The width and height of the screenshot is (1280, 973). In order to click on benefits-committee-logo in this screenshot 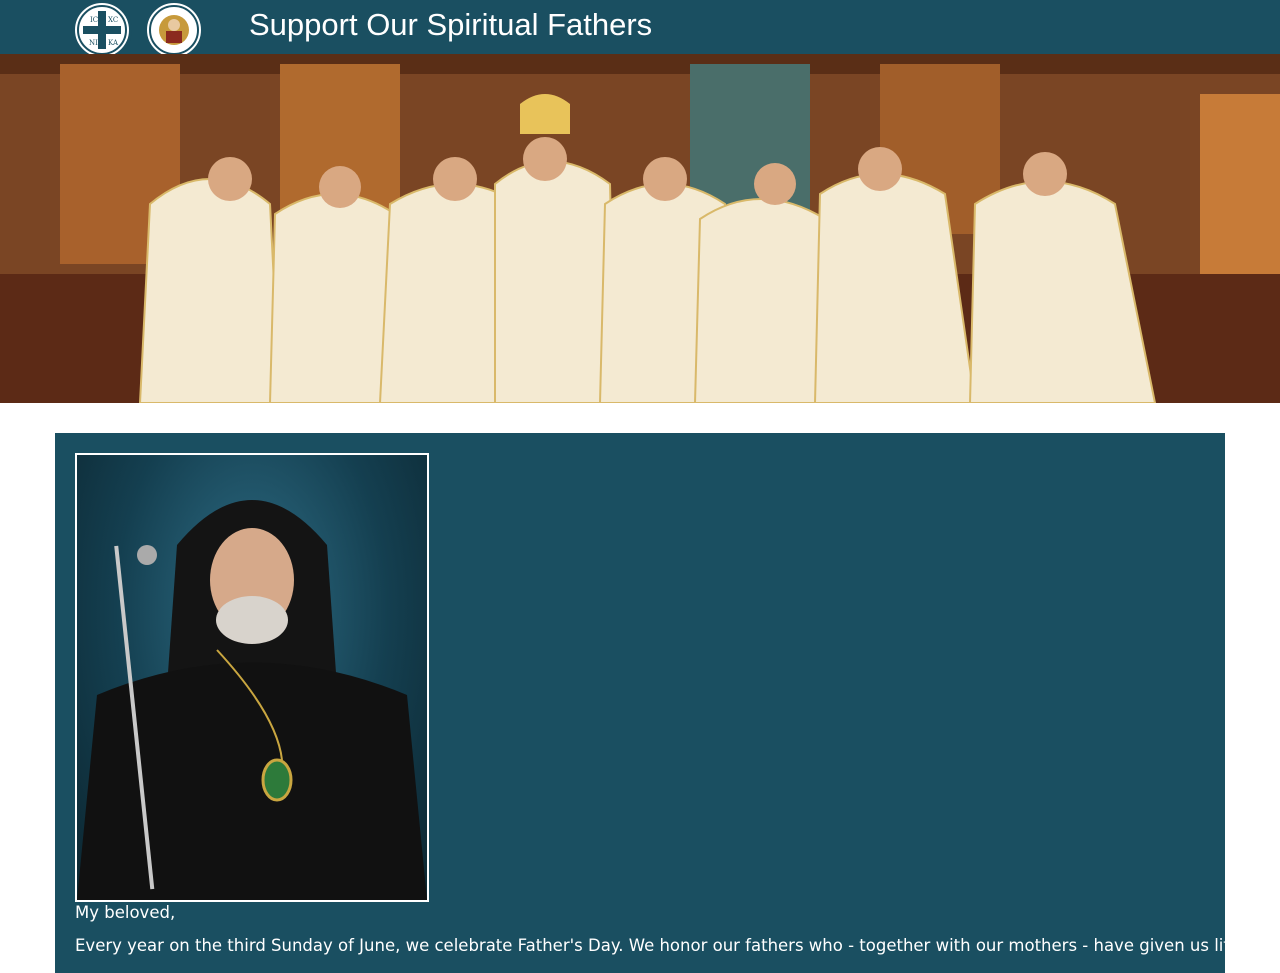, I will do `click(174, 30)`.